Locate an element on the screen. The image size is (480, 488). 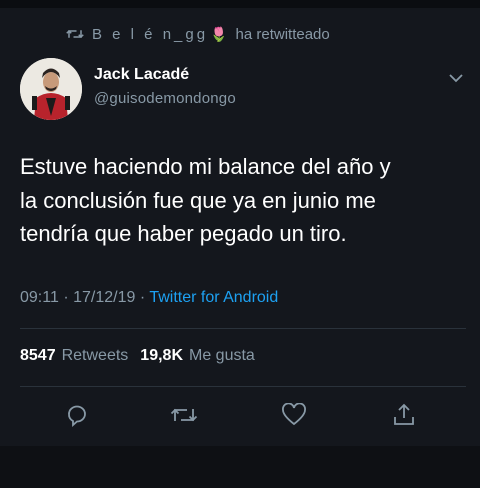
chevron-down-icon is located at coordinates (456, 78).